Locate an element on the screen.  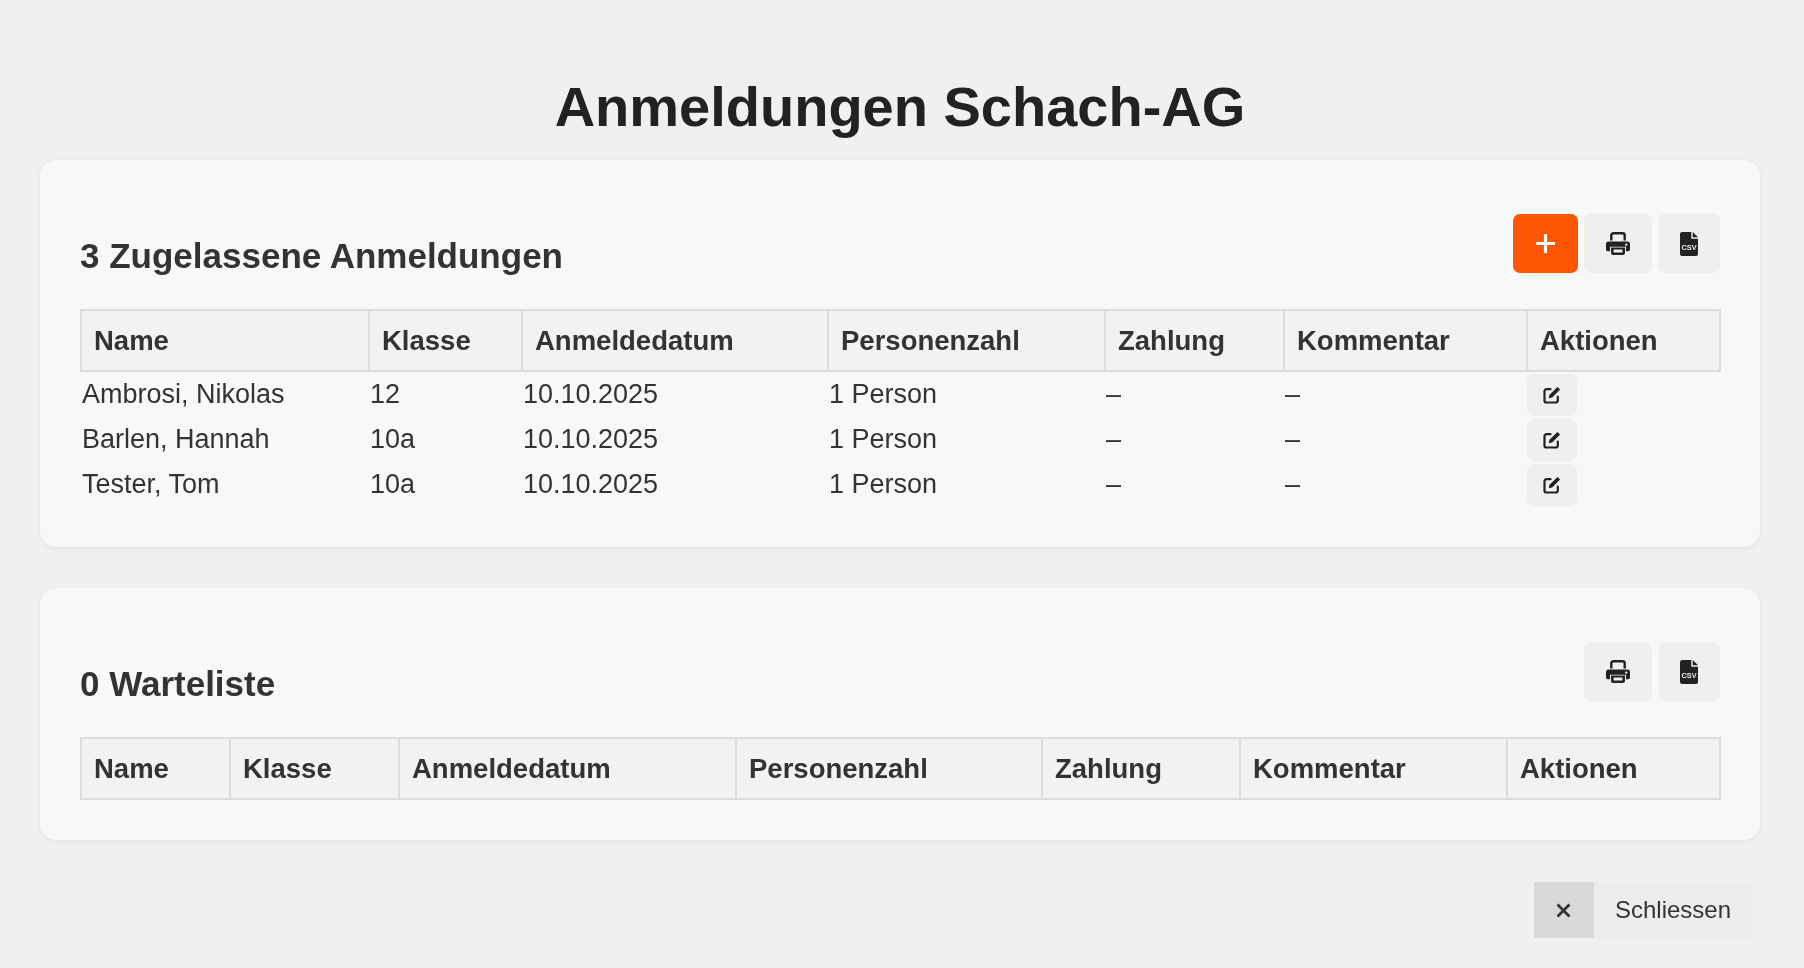
table-cell: Ambrosi, Nikolas is located at coordinates (225, 394).